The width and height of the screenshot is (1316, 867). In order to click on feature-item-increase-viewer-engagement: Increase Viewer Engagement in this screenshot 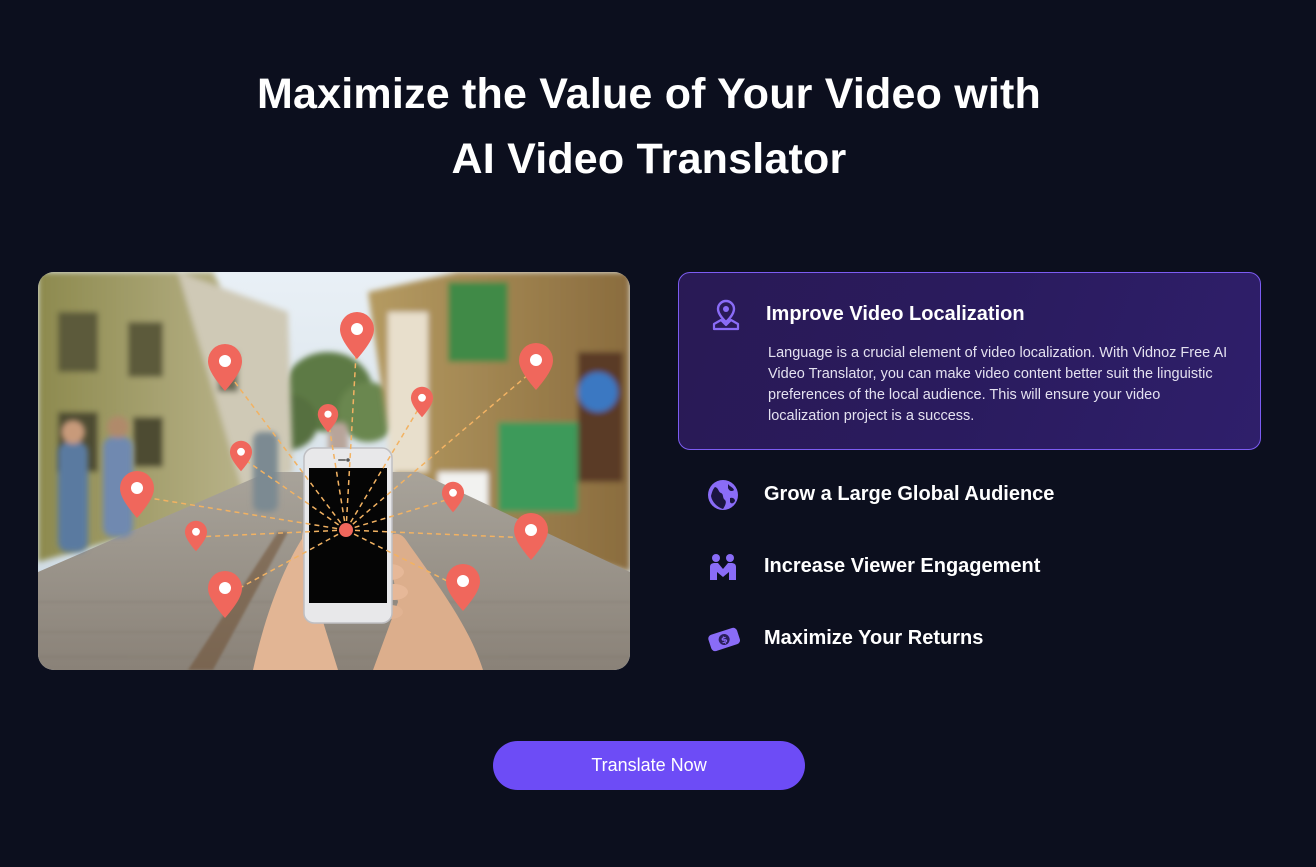, I will do `click(969, 566)`.